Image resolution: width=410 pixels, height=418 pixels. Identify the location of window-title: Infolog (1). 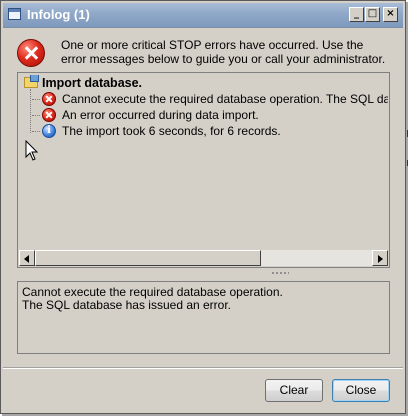
(58, 14).